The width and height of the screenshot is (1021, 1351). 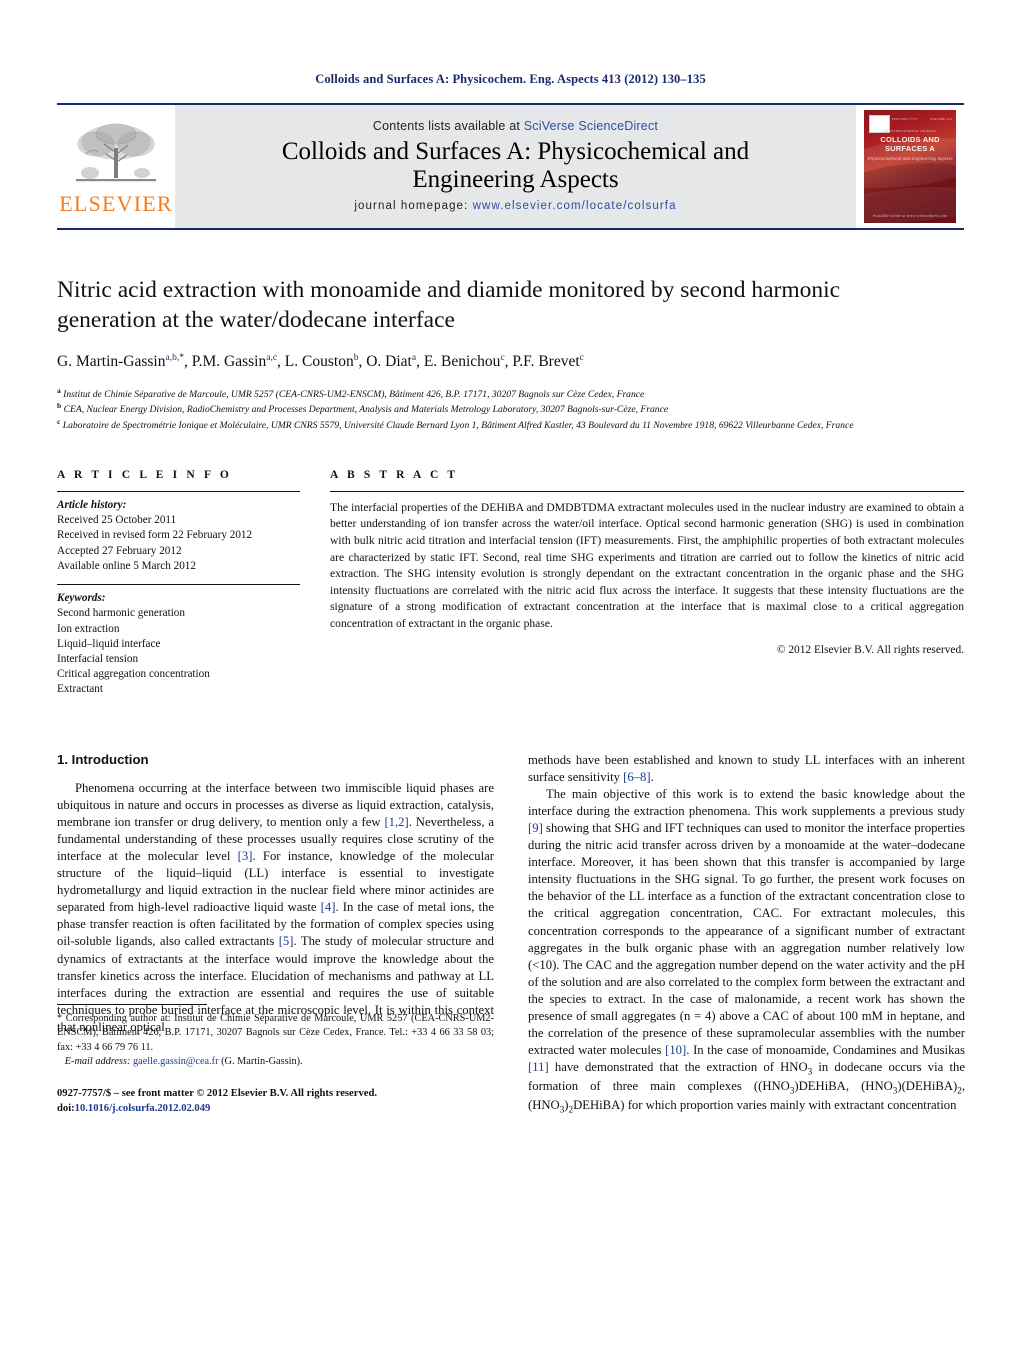 I want to click on keyword-item: Interfacial tension, so click(x=98, y=659).